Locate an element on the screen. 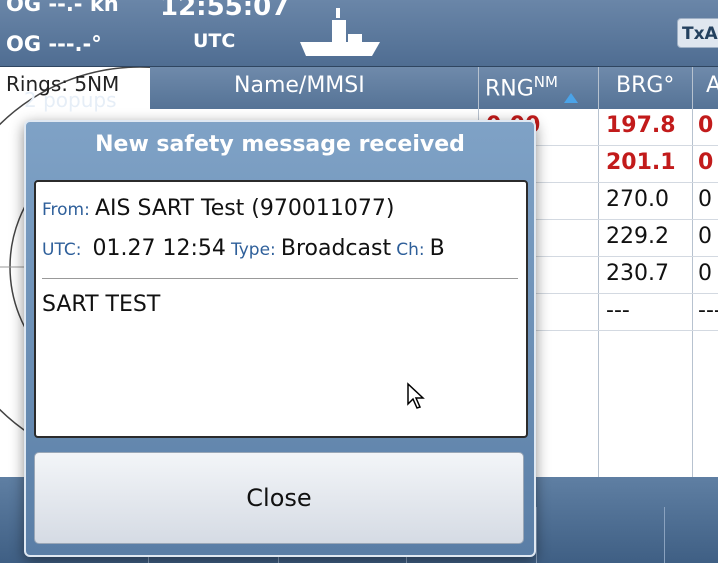 The image size is (718, 563). column-header-name: Name/MMSI is located at coordinates (299, 85).